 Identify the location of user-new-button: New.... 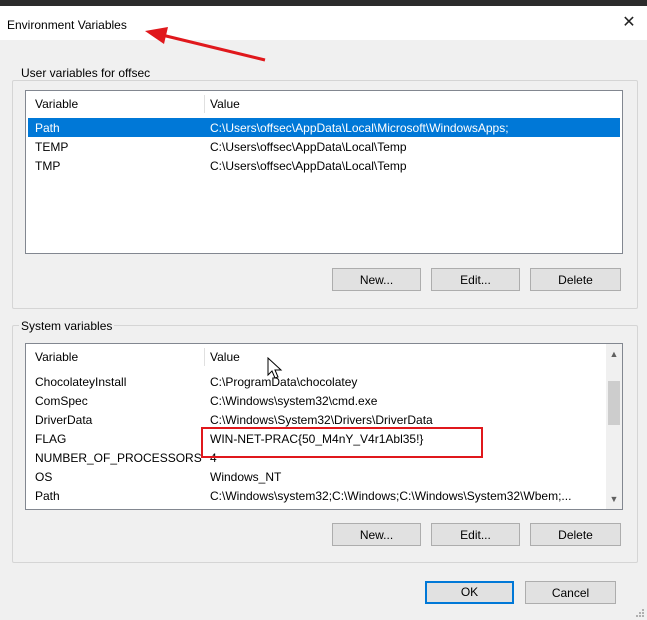
(376, 279).